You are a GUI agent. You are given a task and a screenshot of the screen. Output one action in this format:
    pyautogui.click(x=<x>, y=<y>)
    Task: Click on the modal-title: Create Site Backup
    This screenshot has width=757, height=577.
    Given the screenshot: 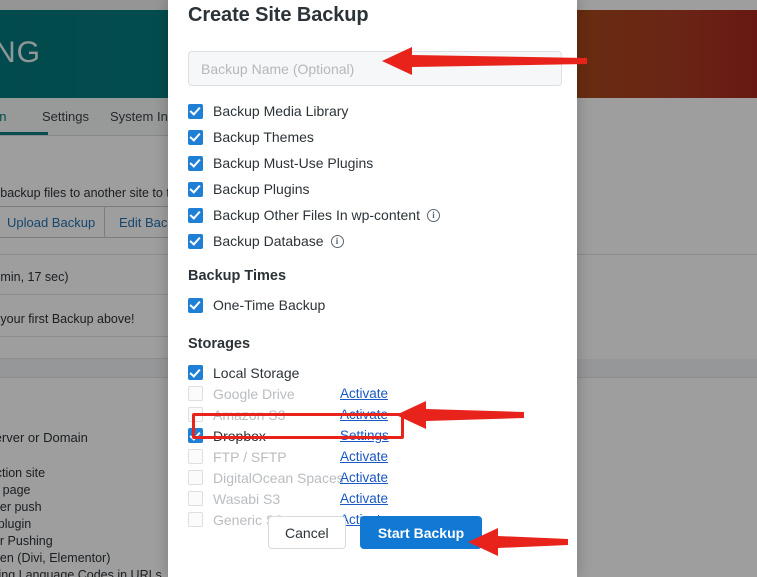 What is the action you would take?
    pyautogui.click(x=278, y=15)
    